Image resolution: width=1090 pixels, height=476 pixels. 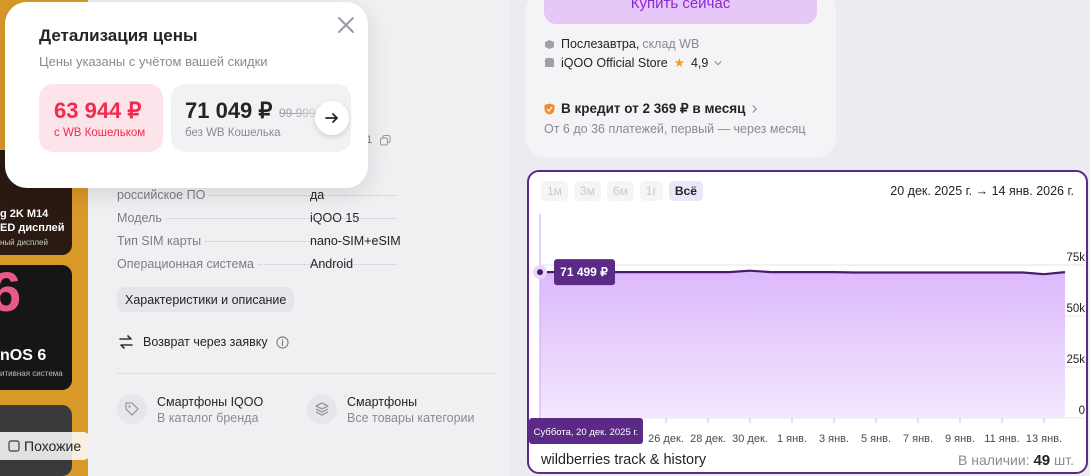 What do you see at coordinates (391, 410) in the screenshot?
I see `category-link-all: Смартфоны Все товары категории` at bounding box center [391, 410].